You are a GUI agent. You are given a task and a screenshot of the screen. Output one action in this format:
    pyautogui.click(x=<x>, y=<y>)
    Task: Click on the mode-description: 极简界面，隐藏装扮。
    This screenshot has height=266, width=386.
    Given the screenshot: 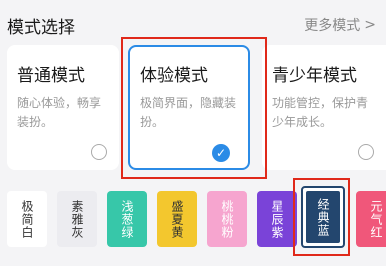 What is the action you would take?
    pyautogui.click(x=188, y=112)
    